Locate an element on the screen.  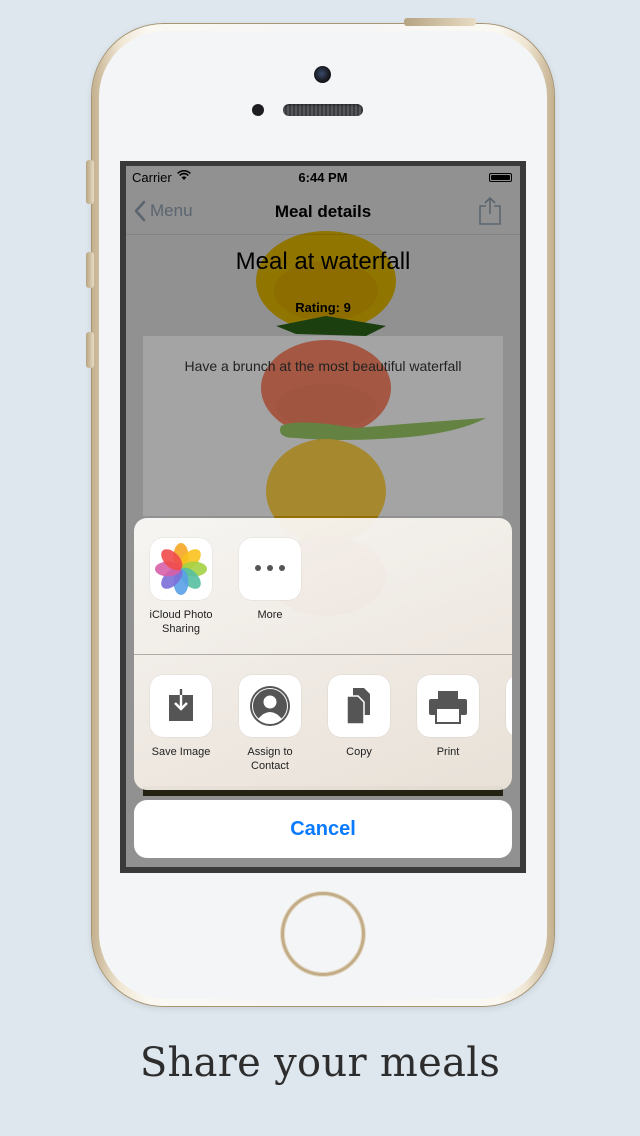
cancel-button: Cancel is located at coordinates (323, 829).